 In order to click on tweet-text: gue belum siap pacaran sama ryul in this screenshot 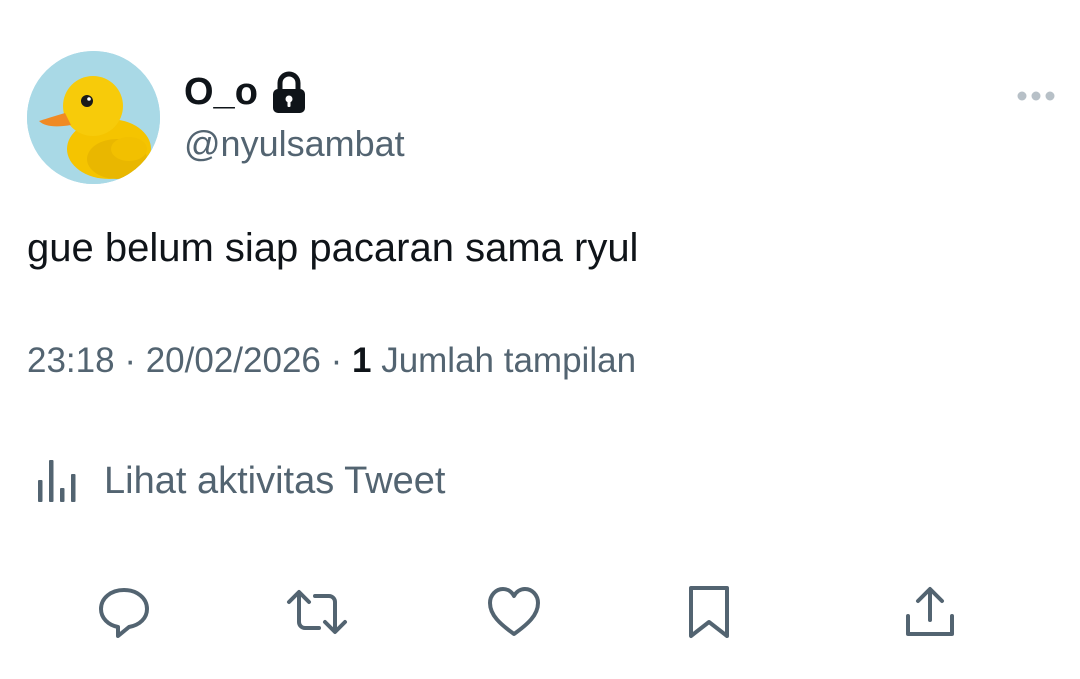, I will do `click(333, 248)`.